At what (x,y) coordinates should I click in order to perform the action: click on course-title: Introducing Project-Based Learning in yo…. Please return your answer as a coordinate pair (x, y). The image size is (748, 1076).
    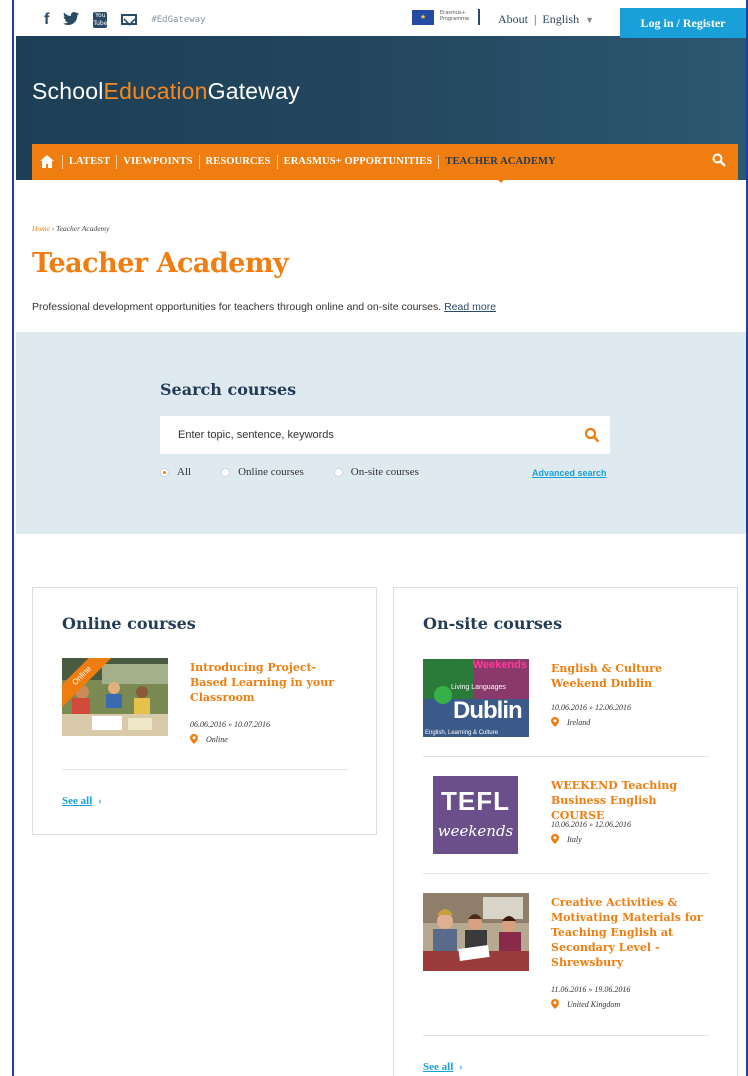
    Looking at the image, I should click on (270, 682).